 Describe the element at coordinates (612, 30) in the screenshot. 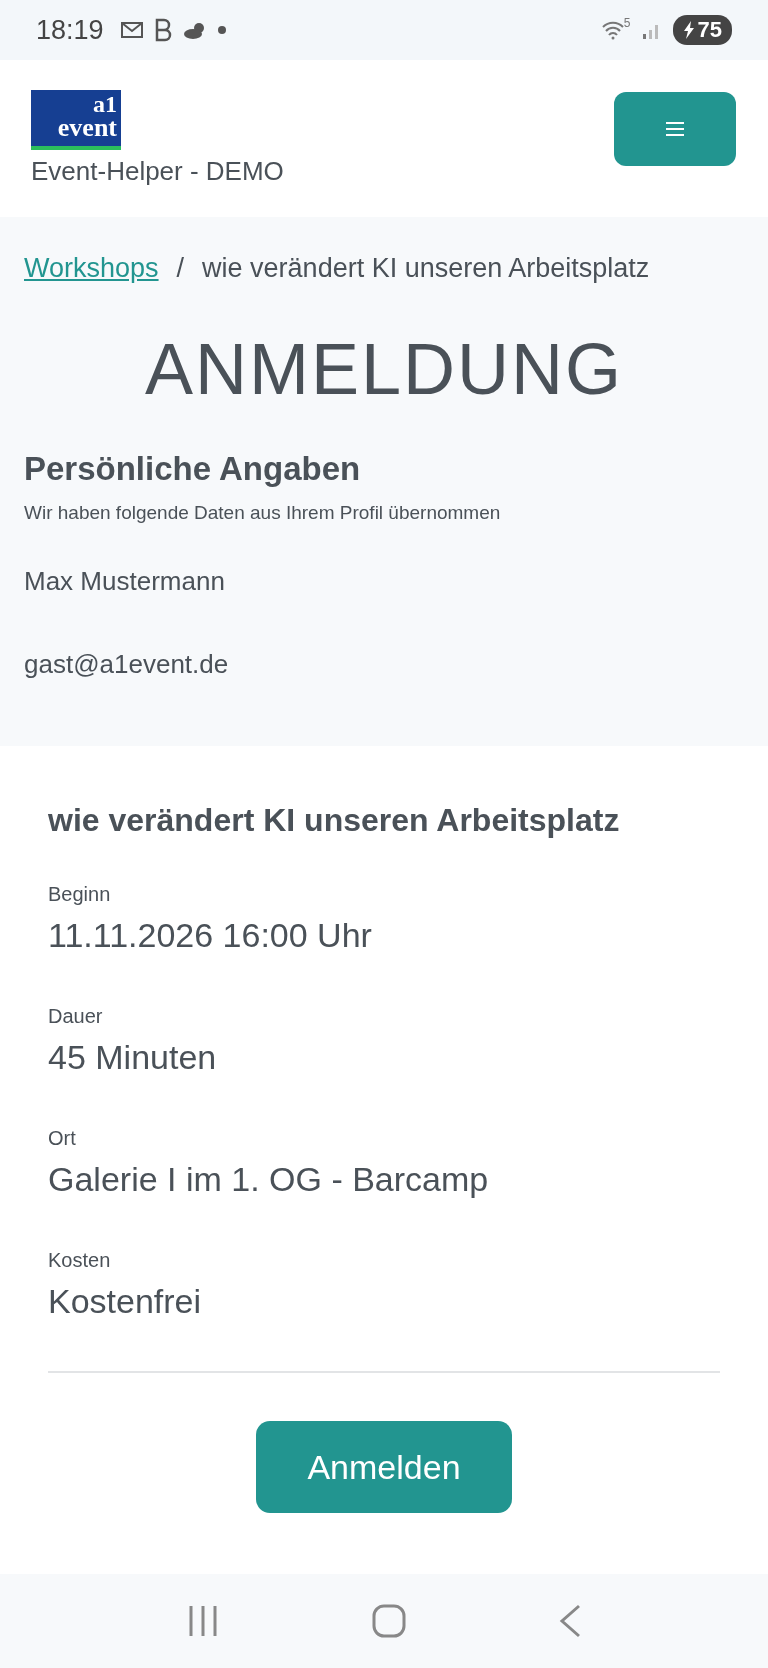

I see `wifi-icon` at that location.